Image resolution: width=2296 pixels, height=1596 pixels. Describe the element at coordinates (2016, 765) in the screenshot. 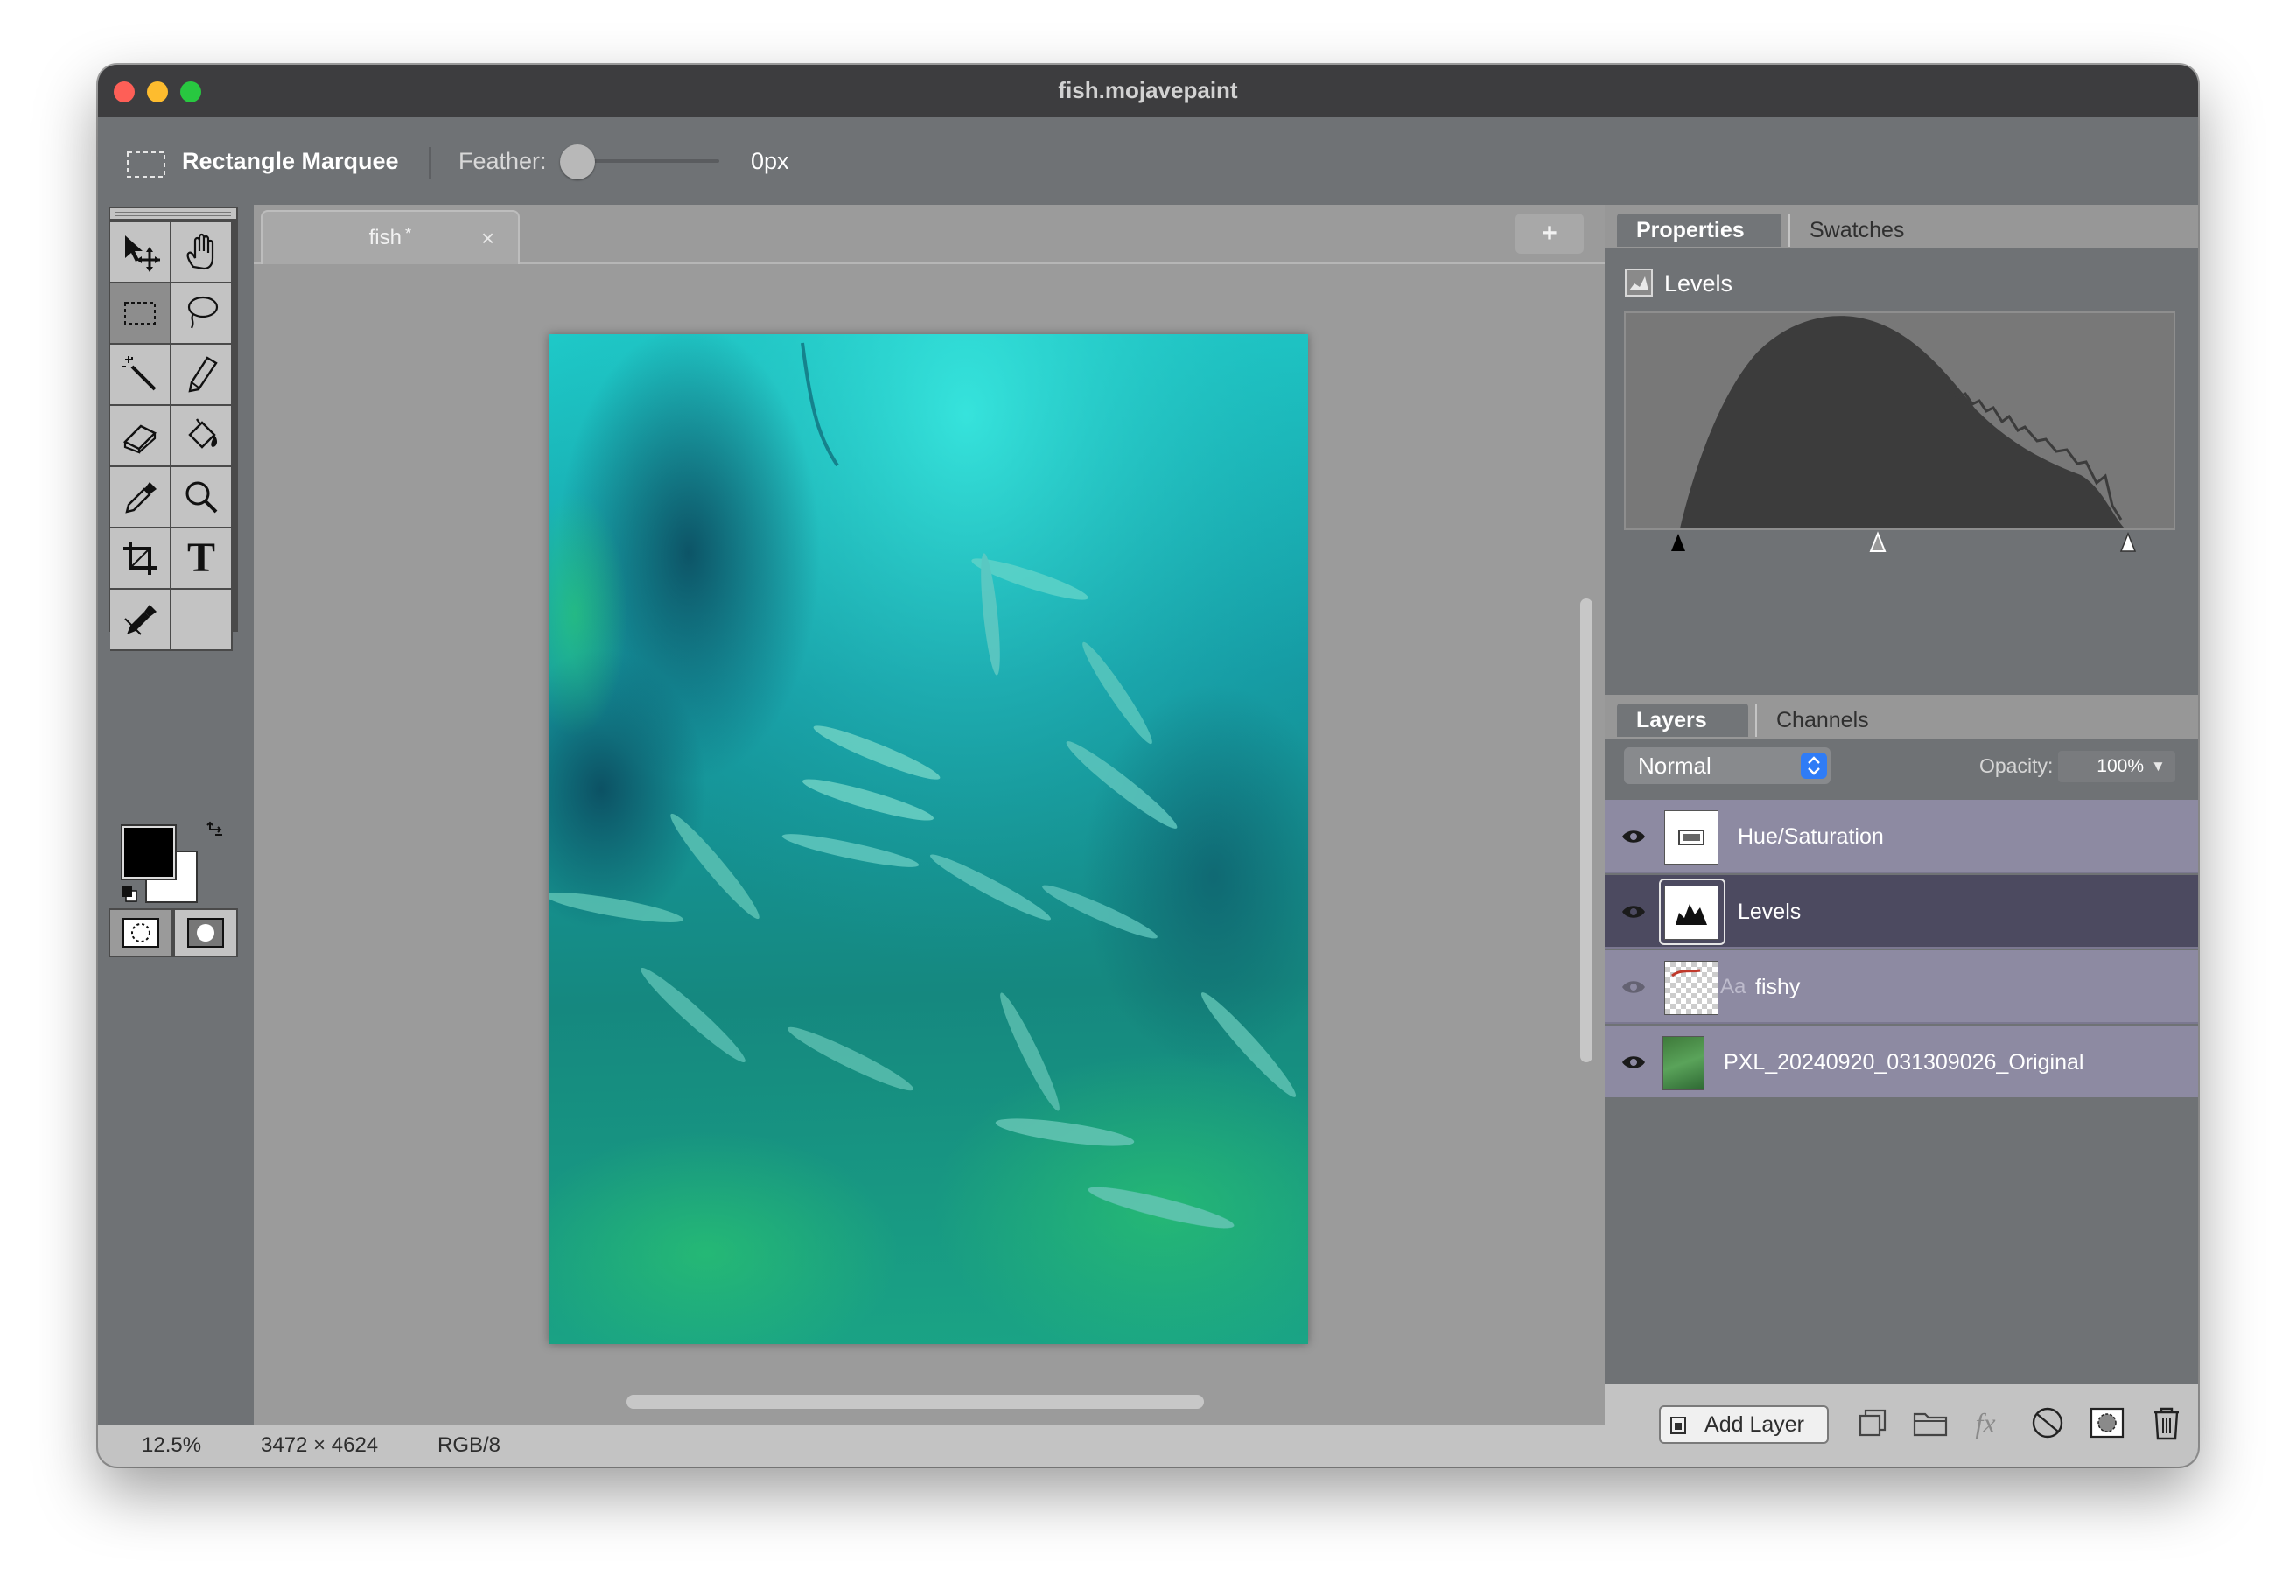

I see `opacity-label: Opacity:` at that location.